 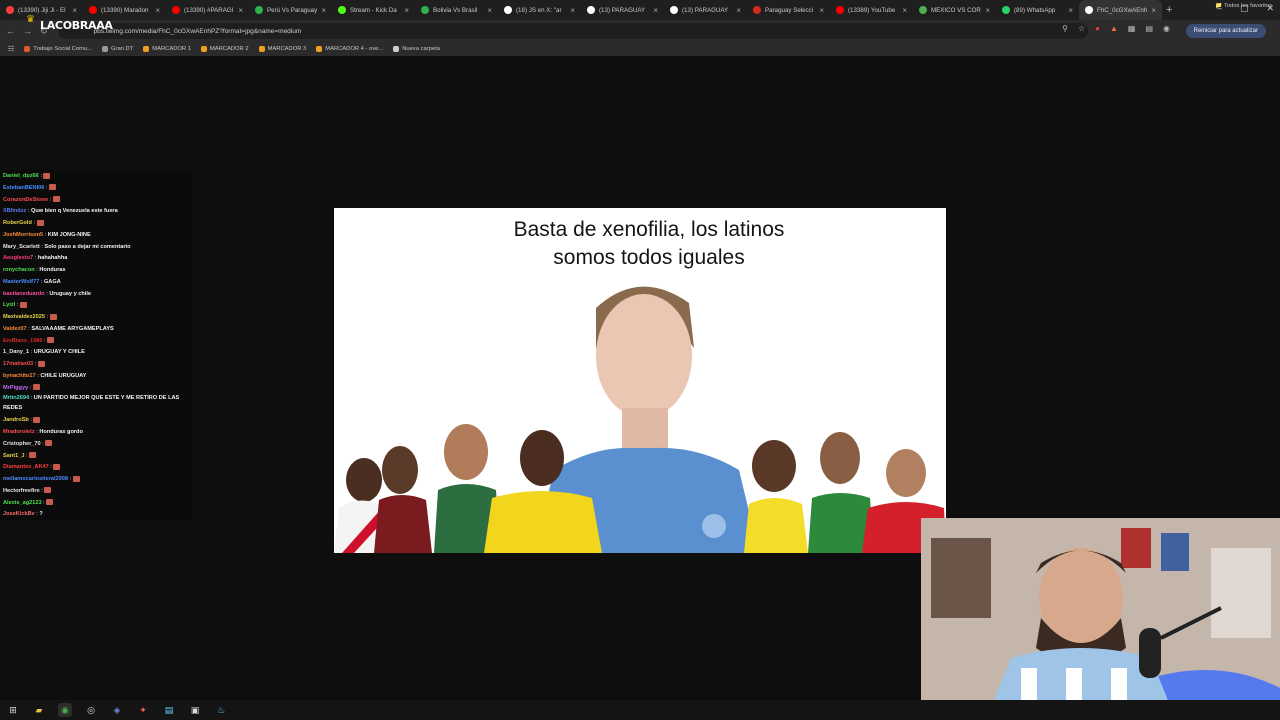 I want to click on chrome-icon: ◉, so click(x=65, y=710).